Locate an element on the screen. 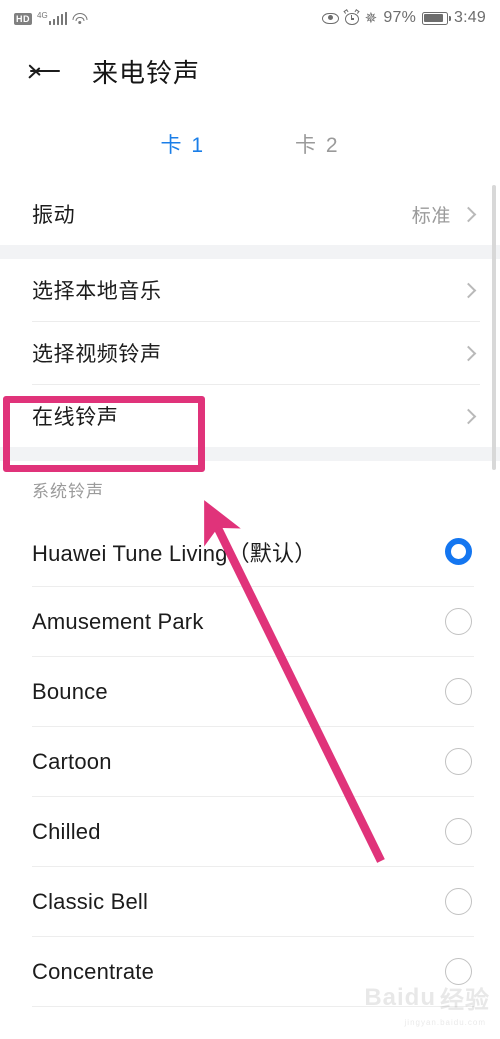  status-bar-left: HD 4G is located at coordinates (51, 18).